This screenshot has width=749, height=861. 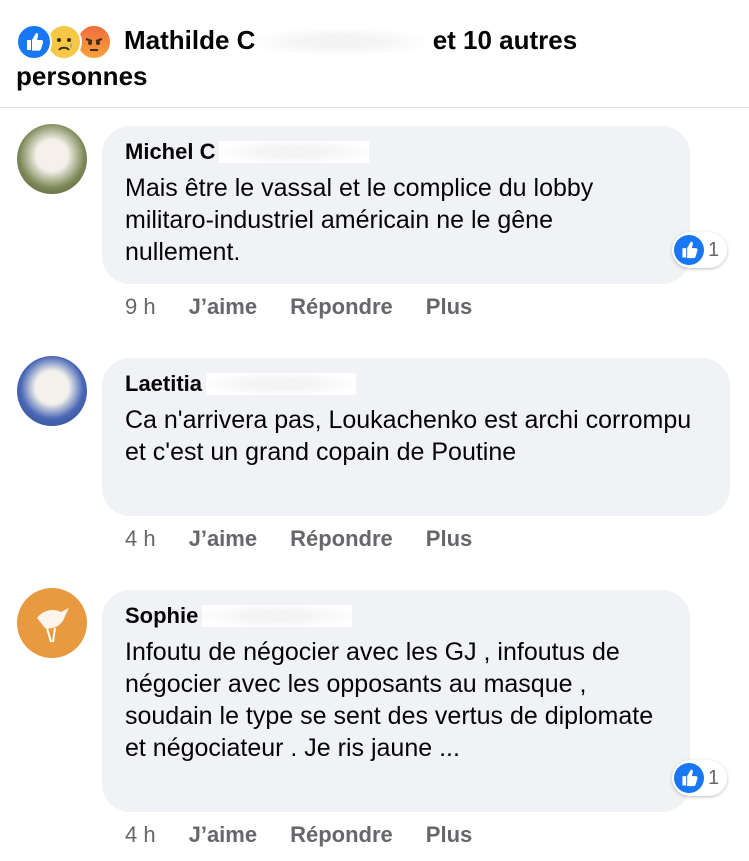 I want to click on comment-author: Michel C, so click(x=395, y=152).